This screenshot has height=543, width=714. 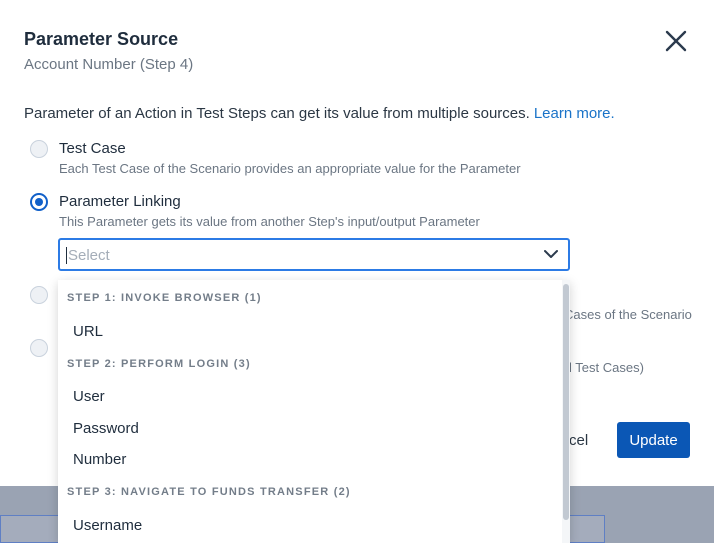 What do you see at coordinates (66, 255) in the screenshot?
I see `text-caret` at bounding box center [66, 255].